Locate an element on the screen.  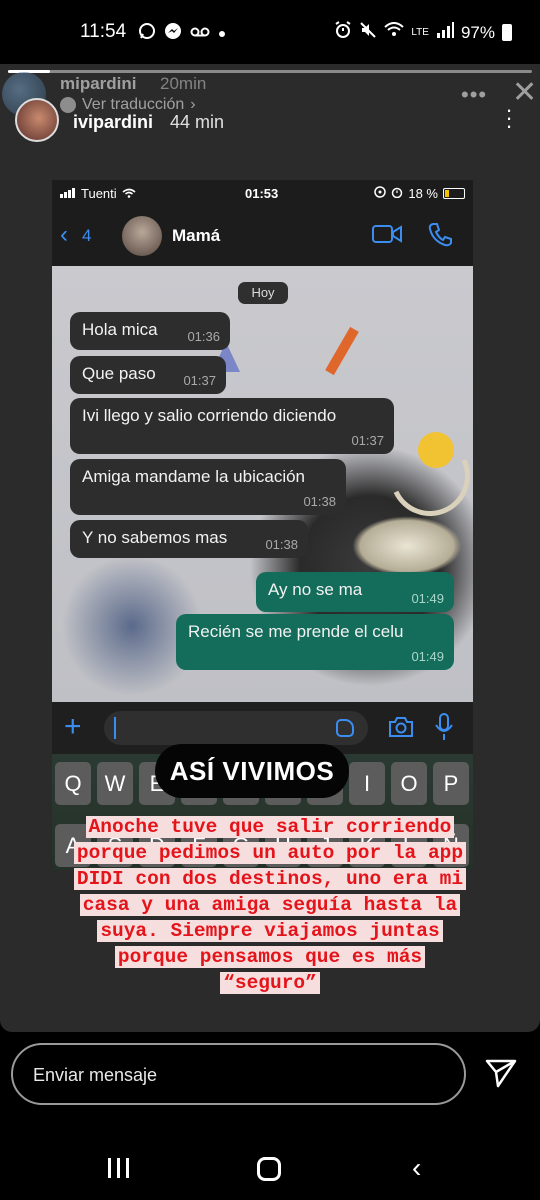
day-separator: Hoy is located at coordinates (263, 293).